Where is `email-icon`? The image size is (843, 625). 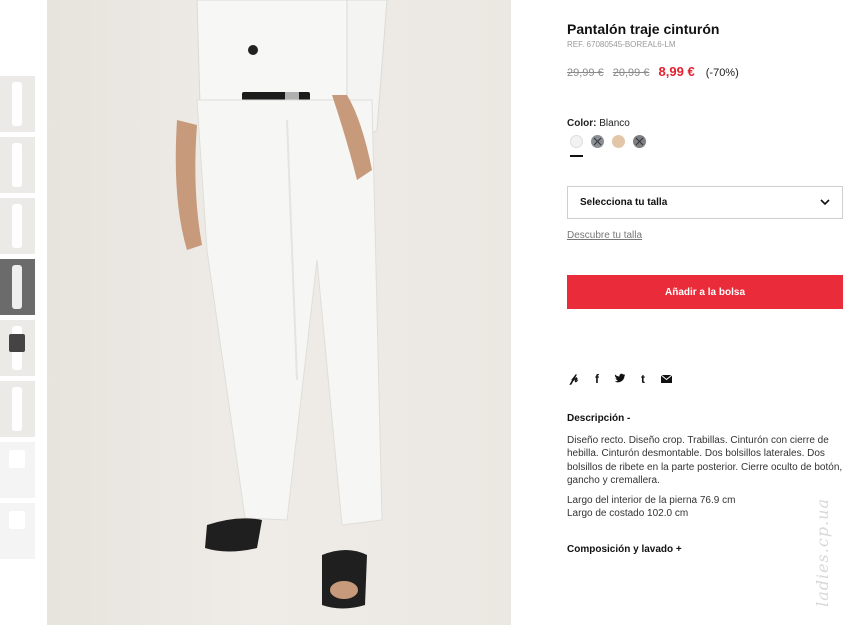
email-icon is located at coordinates (666, 379).